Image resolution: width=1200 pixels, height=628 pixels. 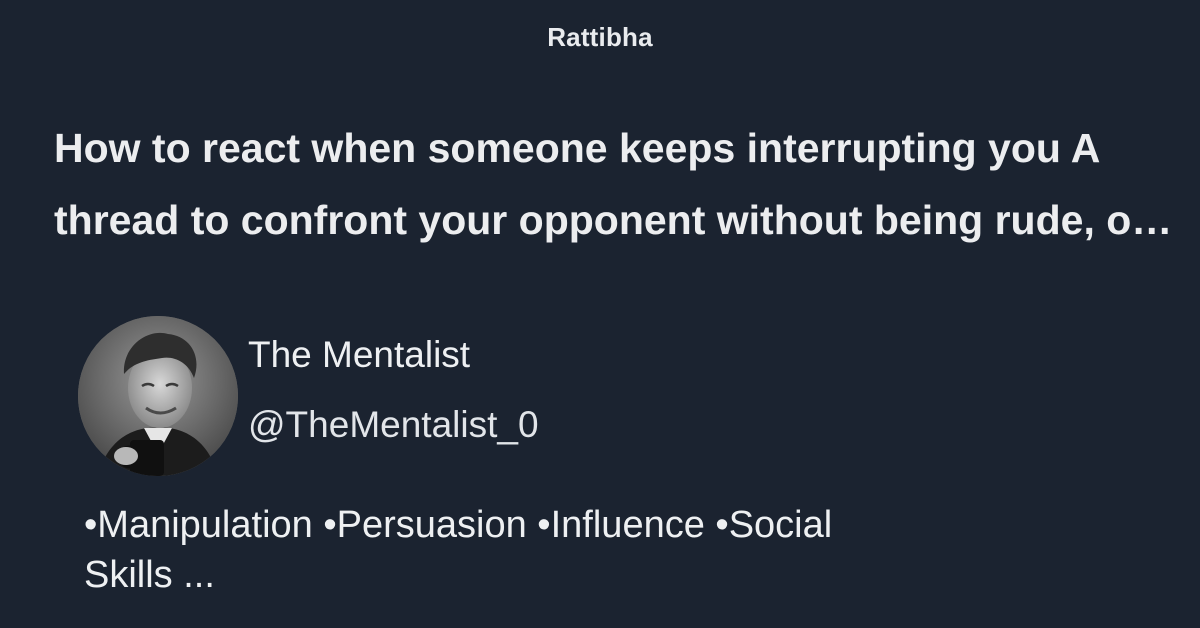 I want to click on avatar, so click(x=158, y=396).